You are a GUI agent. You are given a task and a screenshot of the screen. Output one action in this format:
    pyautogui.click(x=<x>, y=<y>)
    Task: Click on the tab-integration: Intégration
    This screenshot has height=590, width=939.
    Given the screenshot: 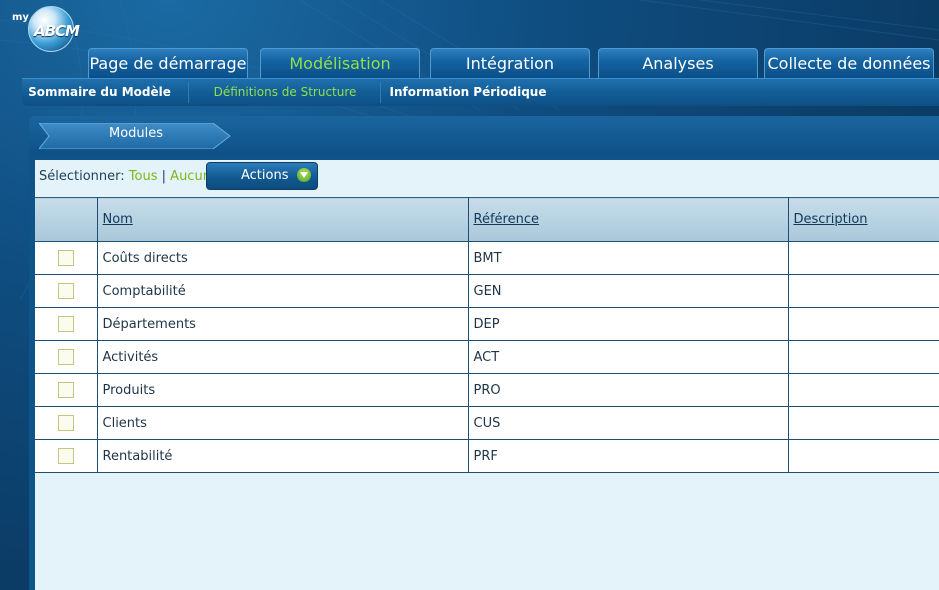 What is the action you would take?
    pyautogui.click(x=510, y=63)
    